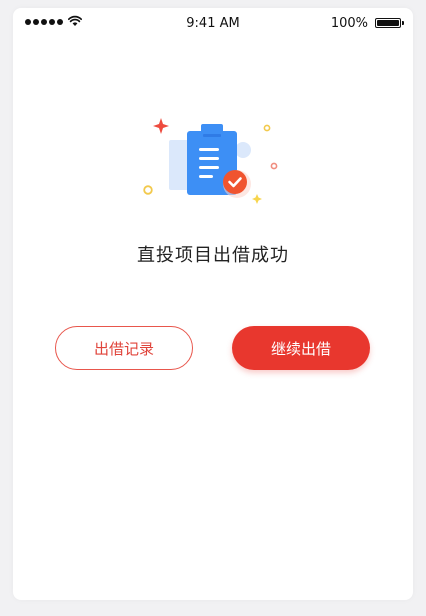  I want to click on lending-record-button: 出借记录, so click(124, 348).